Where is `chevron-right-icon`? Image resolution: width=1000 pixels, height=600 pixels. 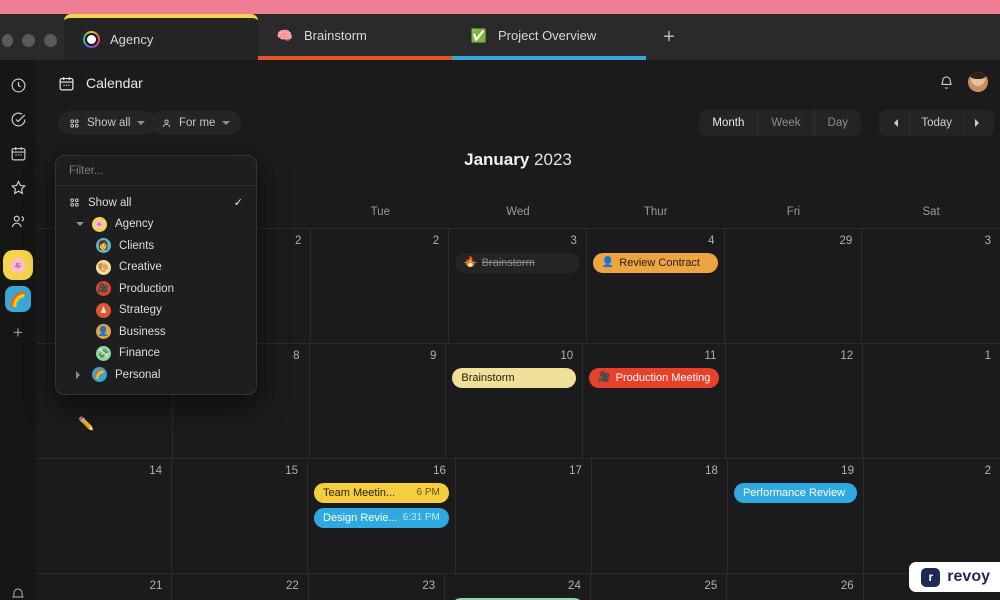 chevron-right-icon is located at coordinates (80, 374).